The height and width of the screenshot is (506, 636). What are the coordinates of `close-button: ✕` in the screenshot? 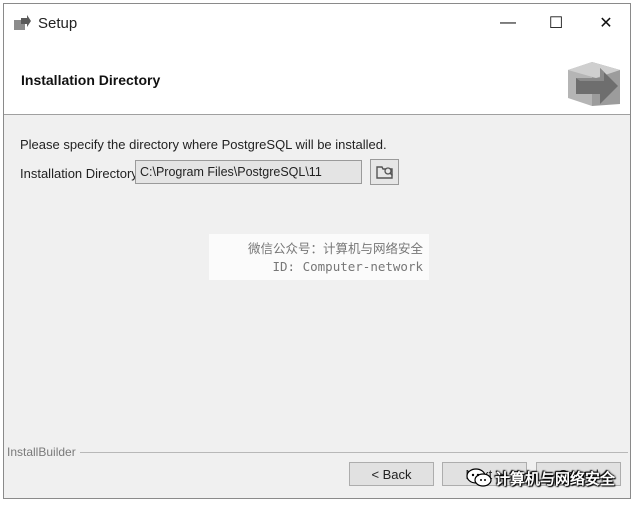 It's located at (606, 23).